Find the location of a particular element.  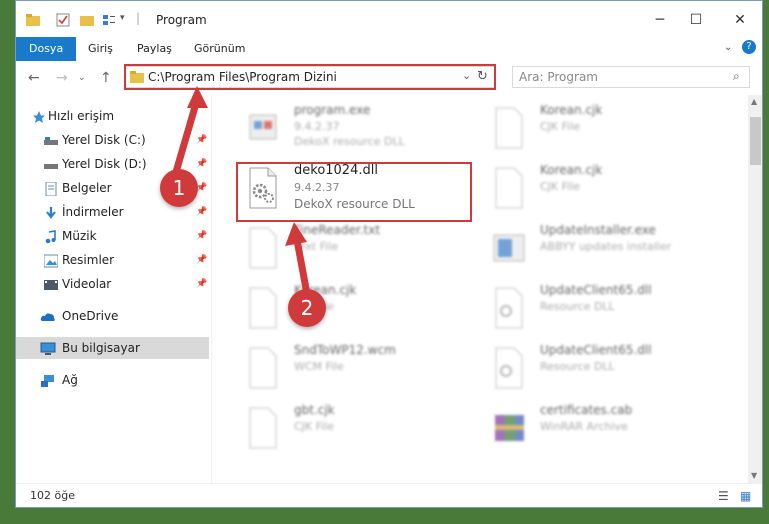

step-badge-2: 2 is located at coordinates (307, 308).